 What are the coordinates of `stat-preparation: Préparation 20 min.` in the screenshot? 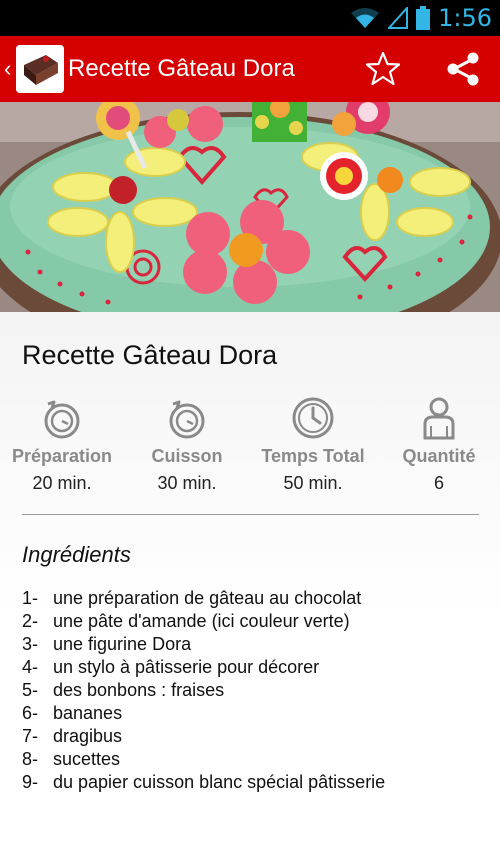 It's located at (62, 445).